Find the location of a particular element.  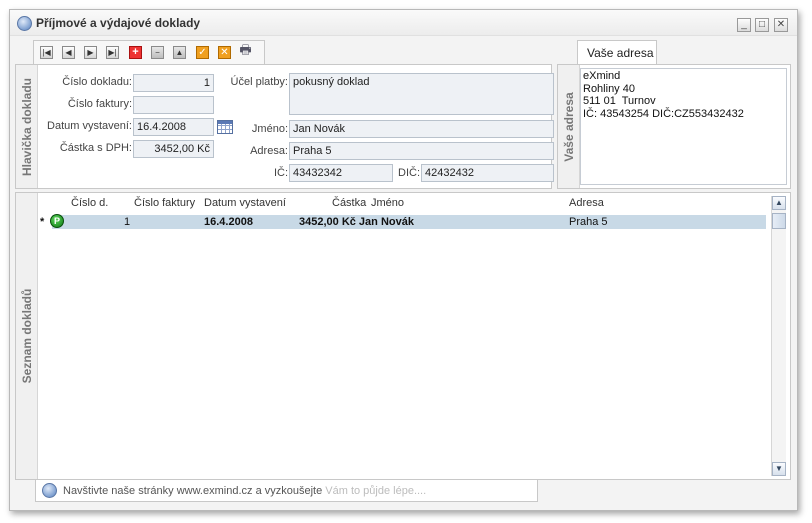

address-label: Adresa: is located at coordinates (269, 151).